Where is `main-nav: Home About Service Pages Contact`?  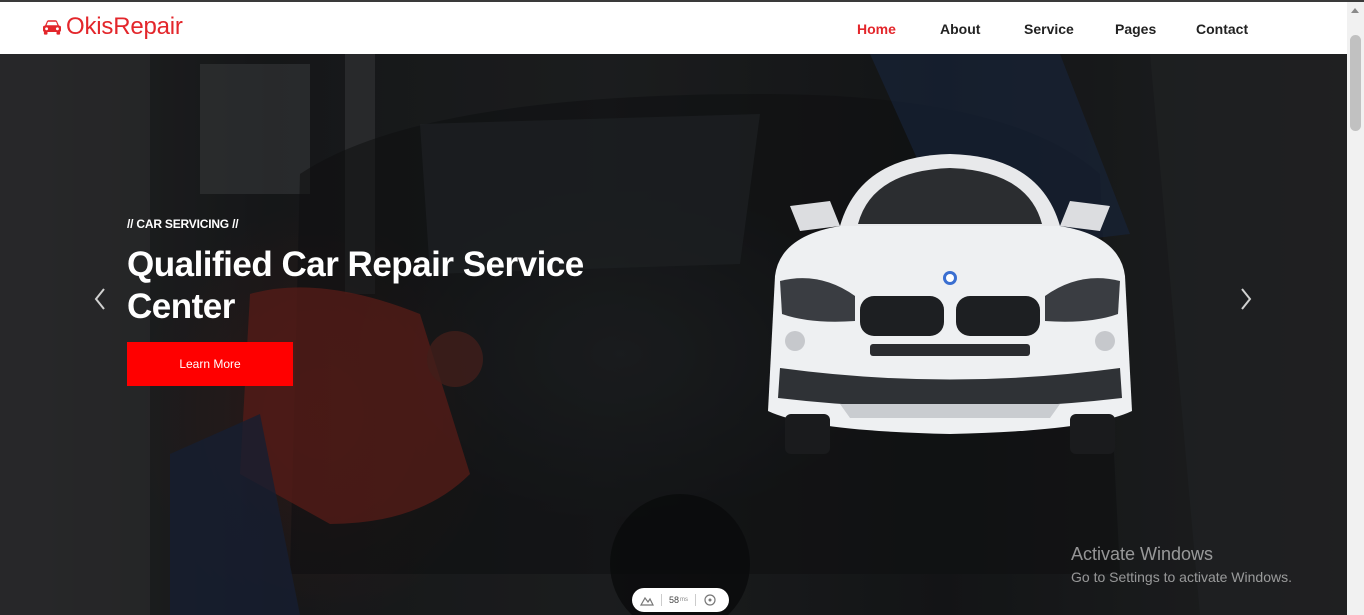 main-nav: Home About Service Pages Contact is located at coordinates (673, 31).